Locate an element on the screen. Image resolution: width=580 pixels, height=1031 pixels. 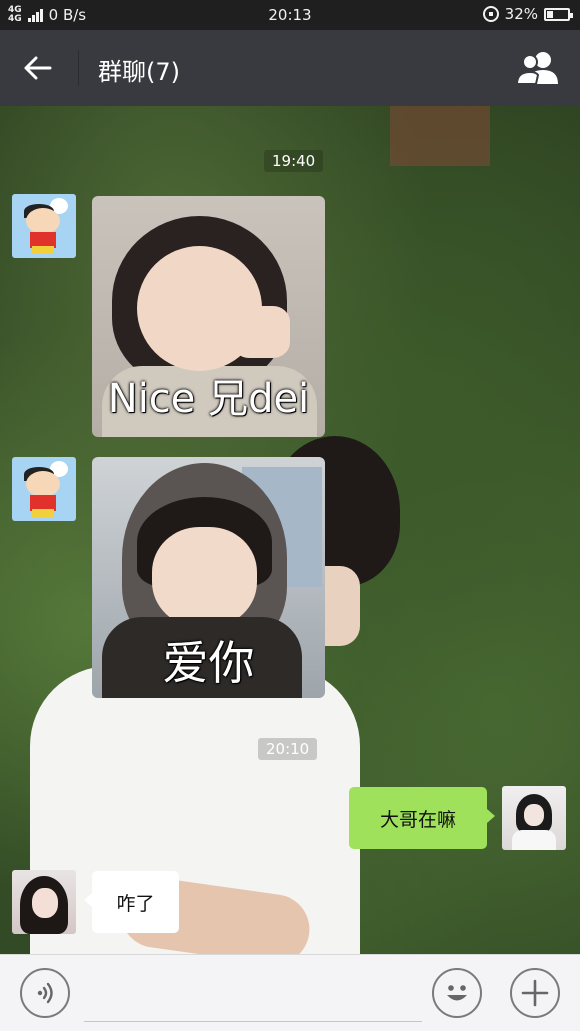
message-text: 大哥在嘛 is located at coordinates (417, 819).